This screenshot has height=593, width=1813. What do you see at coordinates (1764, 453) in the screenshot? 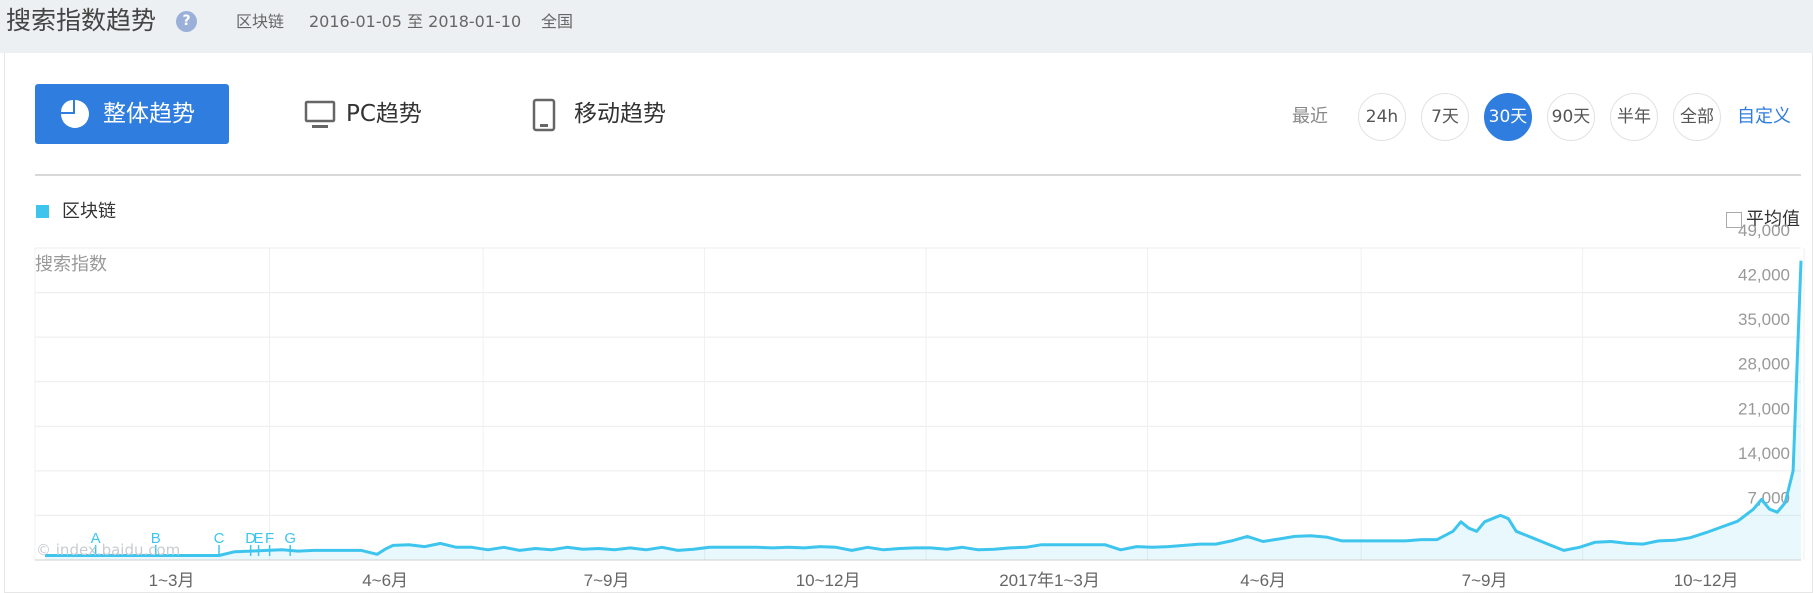
I see `y-tick-label: 14,000` at bounding box center [1764, 453].